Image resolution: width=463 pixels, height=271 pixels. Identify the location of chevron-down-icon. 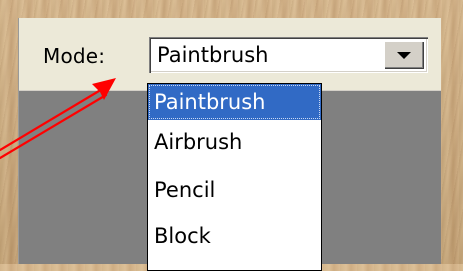
(404, 55).